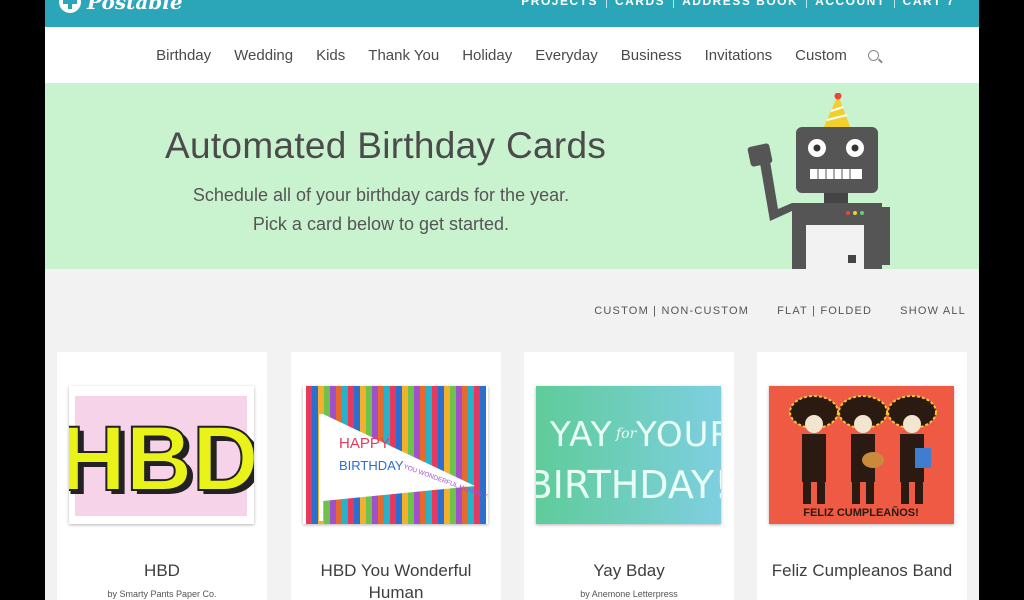 This screenshot has width=1024, height=600. I want to click on logo: Postable, so click(121, 7).